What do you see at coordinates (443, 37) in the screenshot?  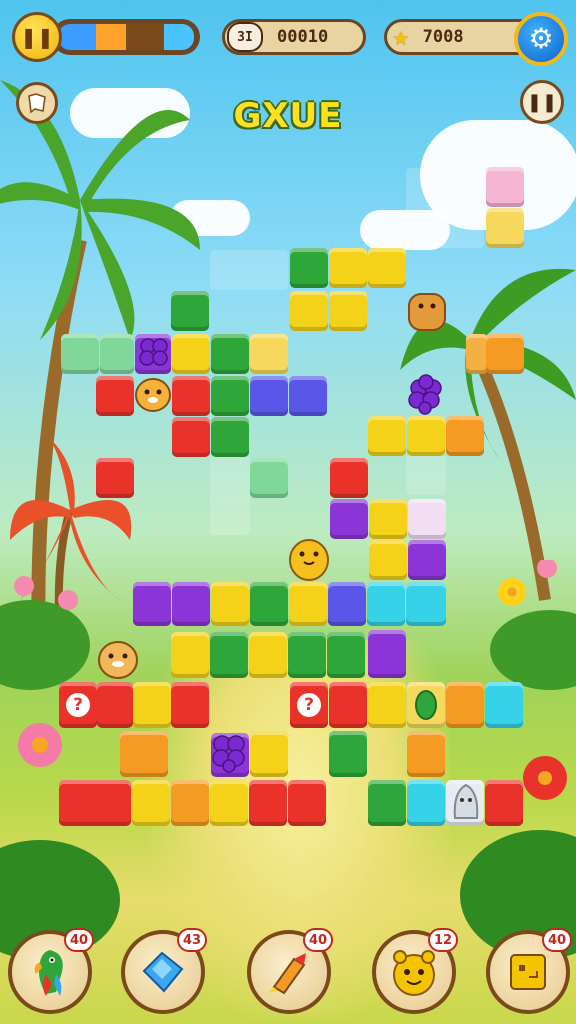 I see `coin-count: 7008` at bounding box center [443, 37].